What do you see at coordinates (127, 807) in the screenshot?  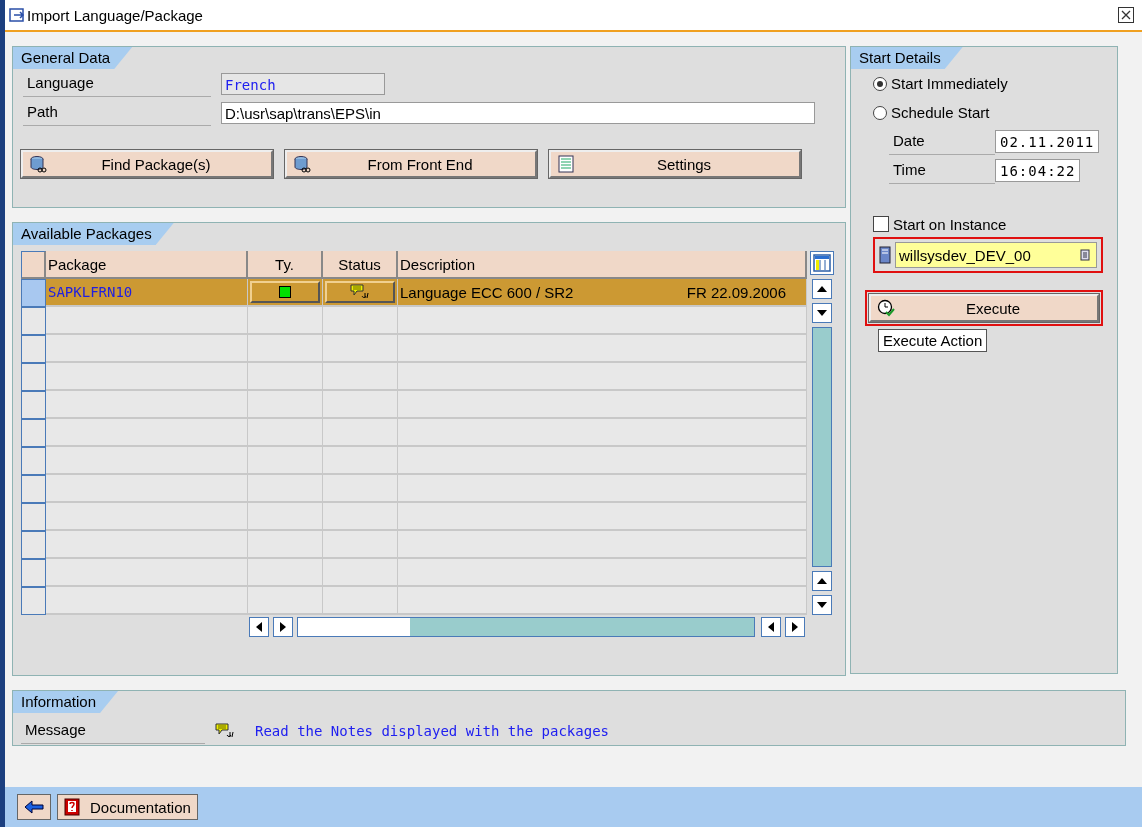 I see `documentation-button: Documentation` at bounding box center [127, 807].